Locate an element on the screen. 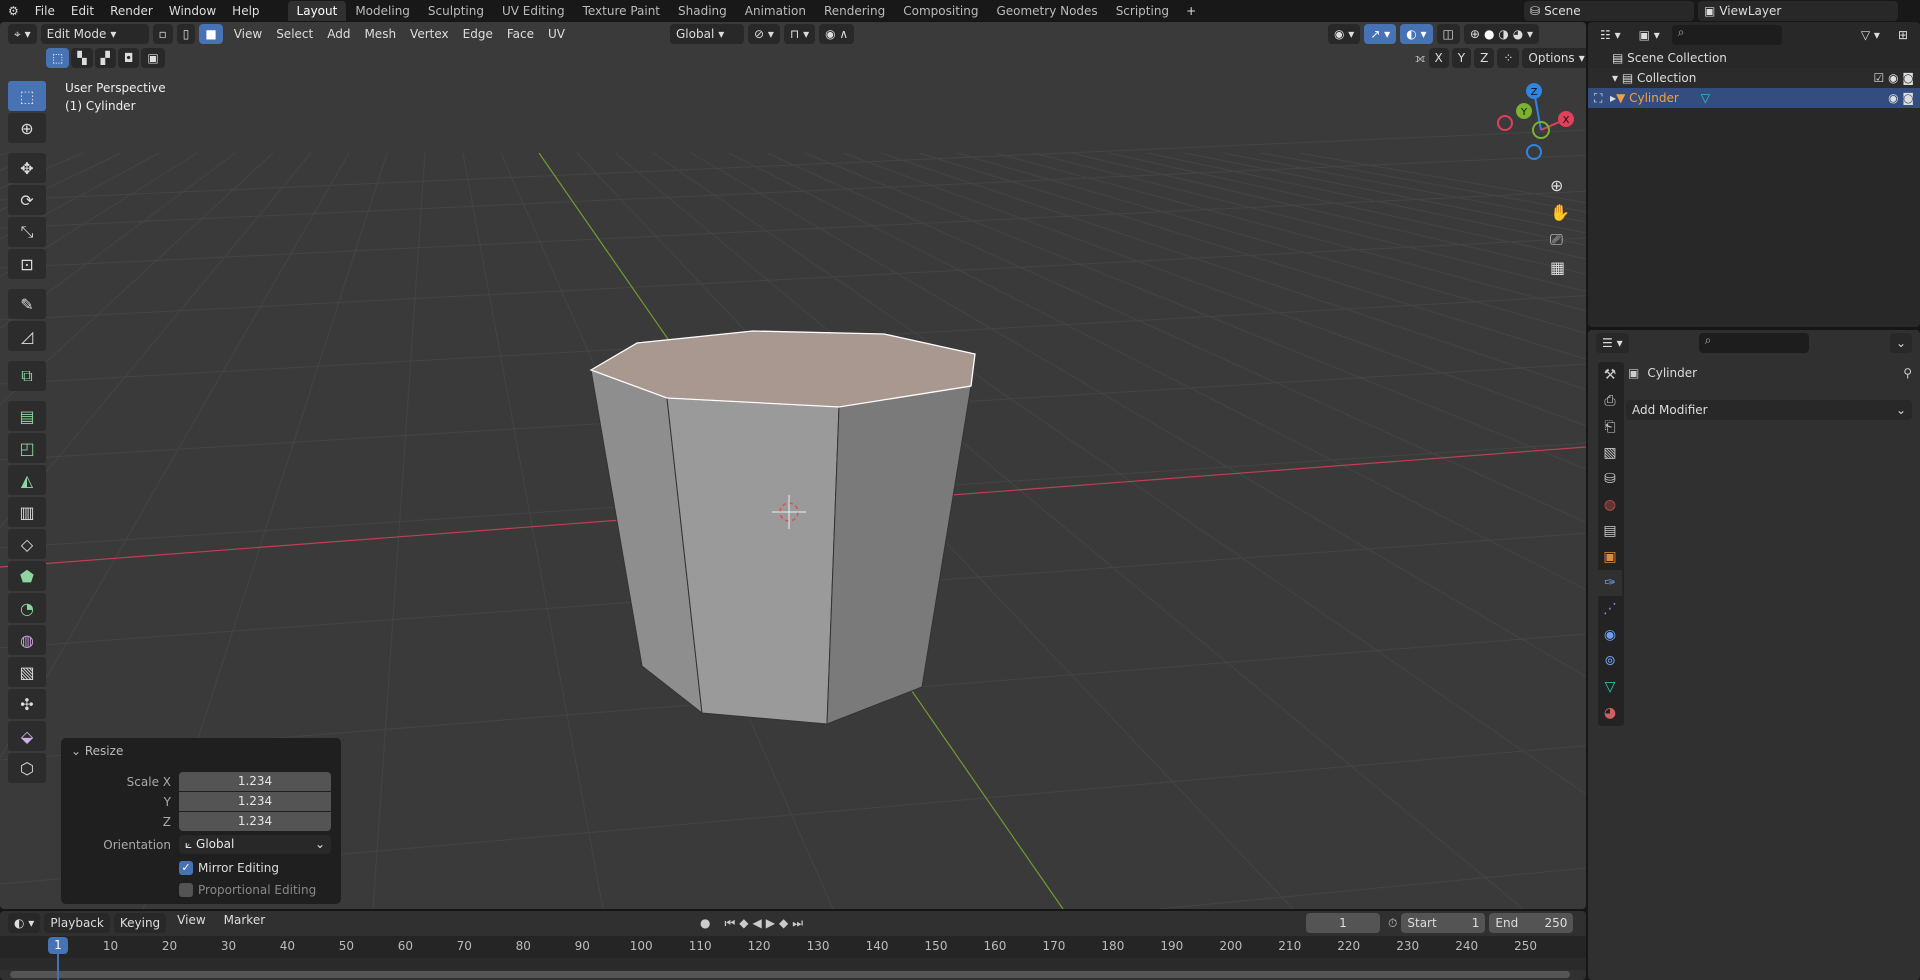 The width and height of the screenshot is (1920, 980). mirror-x-toggle: X is located at coordinates (1438, 58).